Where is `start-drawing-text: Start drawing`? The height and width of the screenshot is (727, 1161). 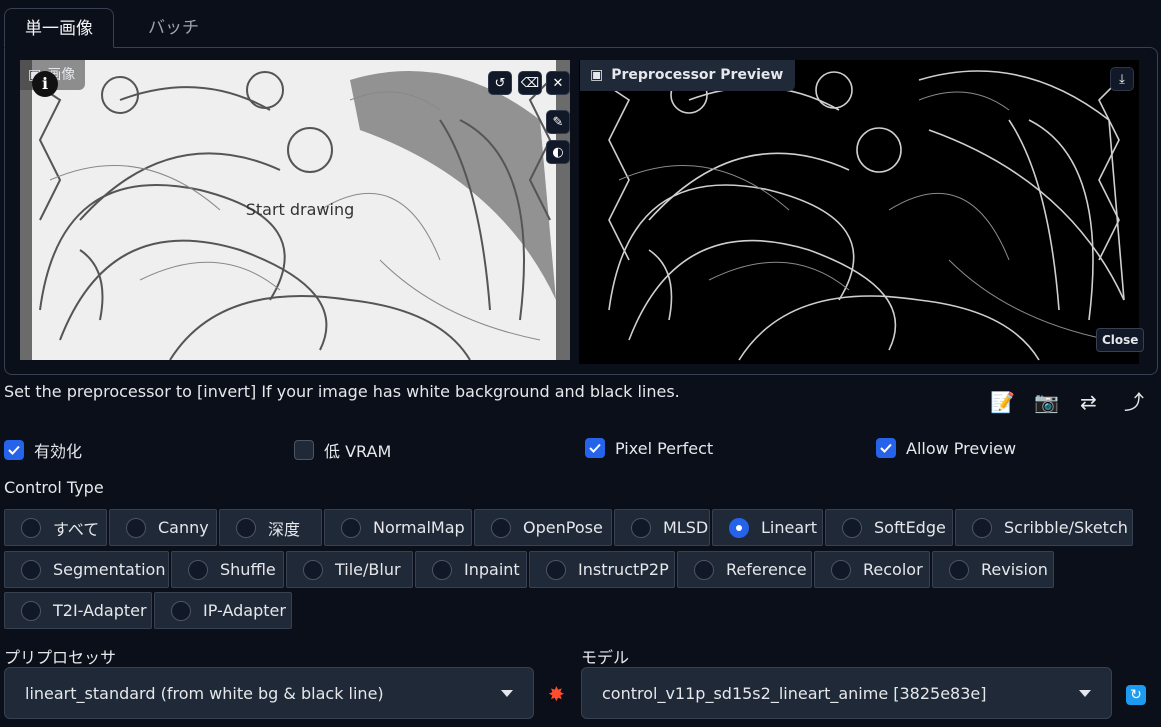
start-drawing-text: Start drawing is located at coordinates (300, 209).